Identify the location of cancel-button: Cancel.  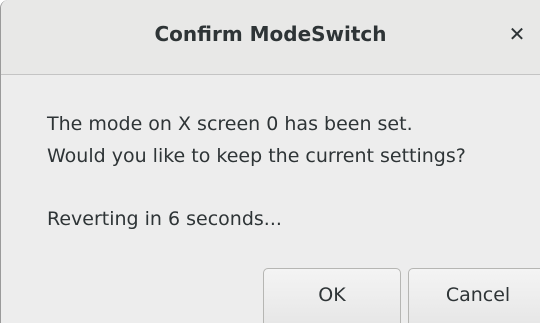
(474, 295).